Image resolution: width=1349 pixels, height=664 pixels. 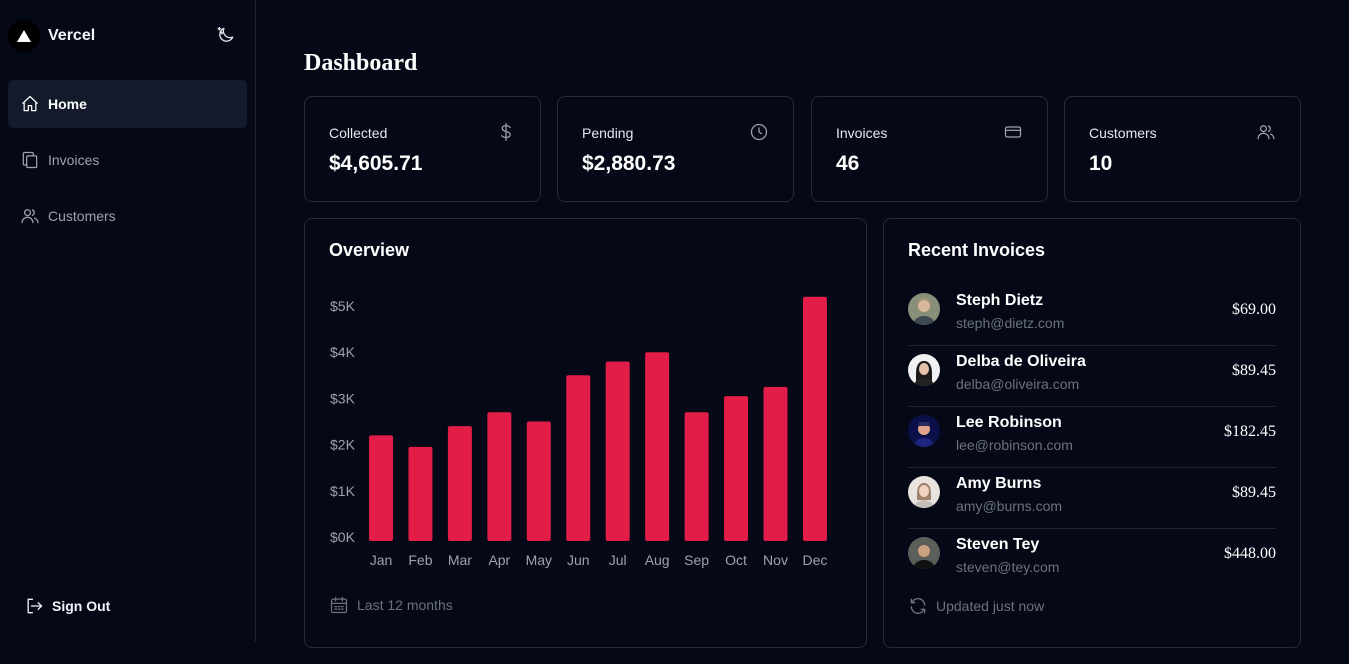 What do you see at coordinates (30, 160) in the screenshot?
I see `document-duplicate-icon` at bounding box center [30, 160].